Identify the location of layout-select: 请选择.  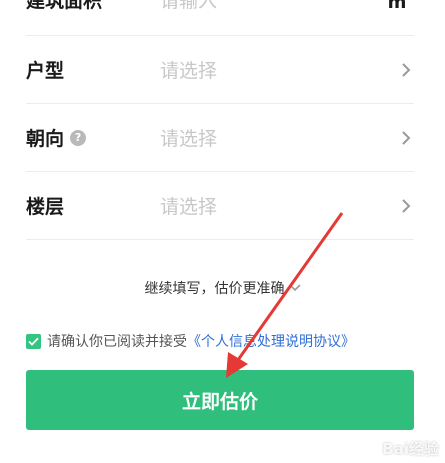
(280, 69).